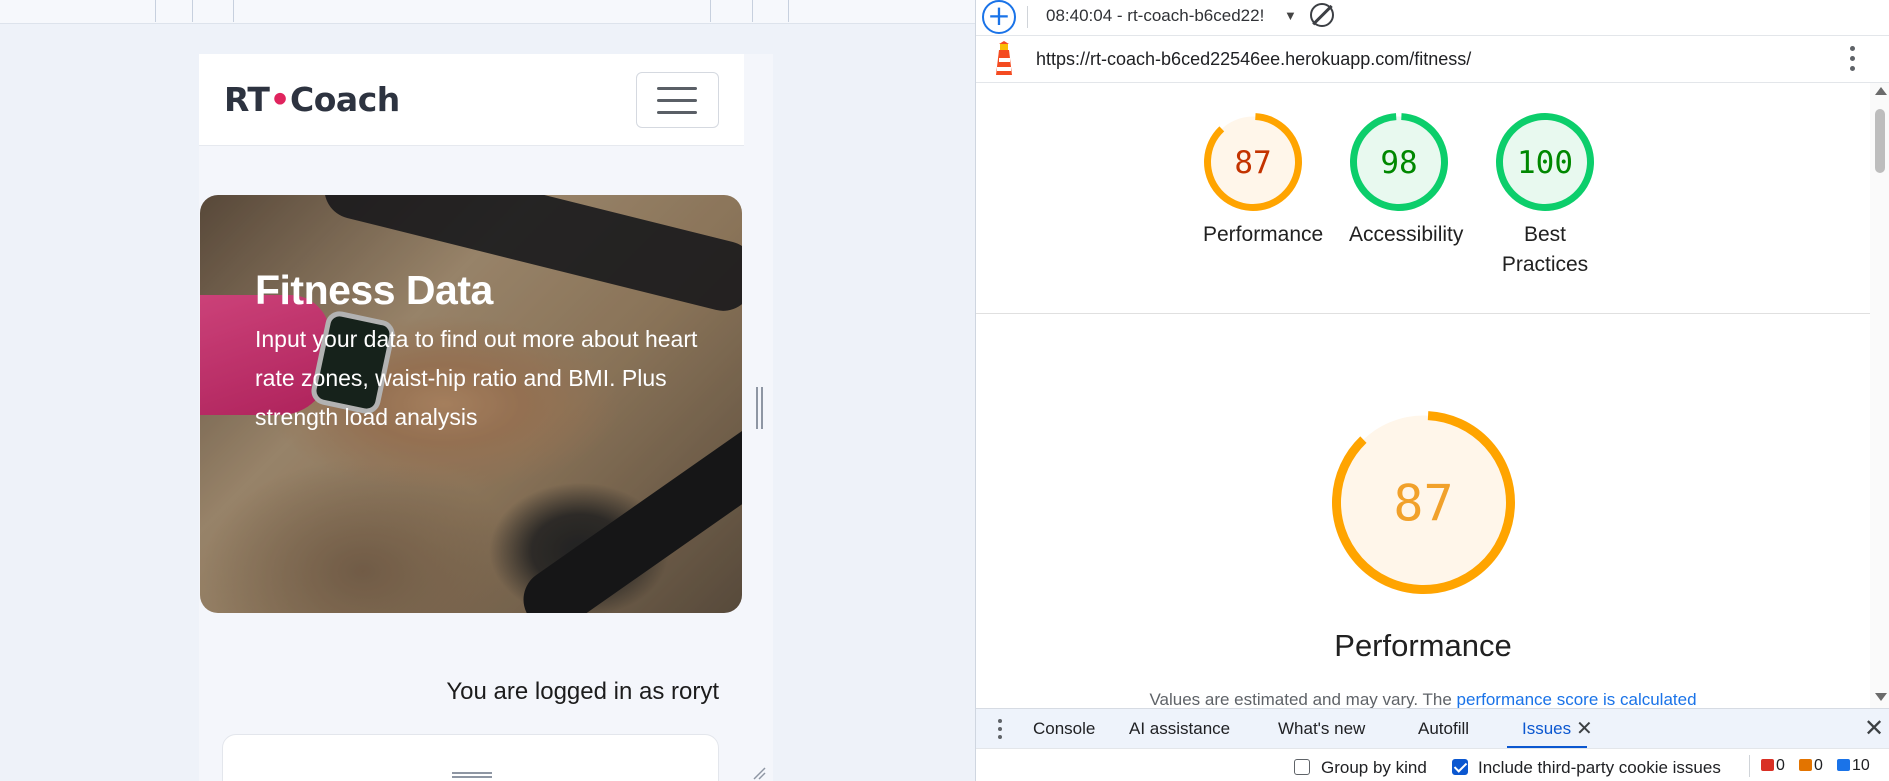 This screenshot has height=781, width=1889. I want to click on error-icon, so click(1767, 765).